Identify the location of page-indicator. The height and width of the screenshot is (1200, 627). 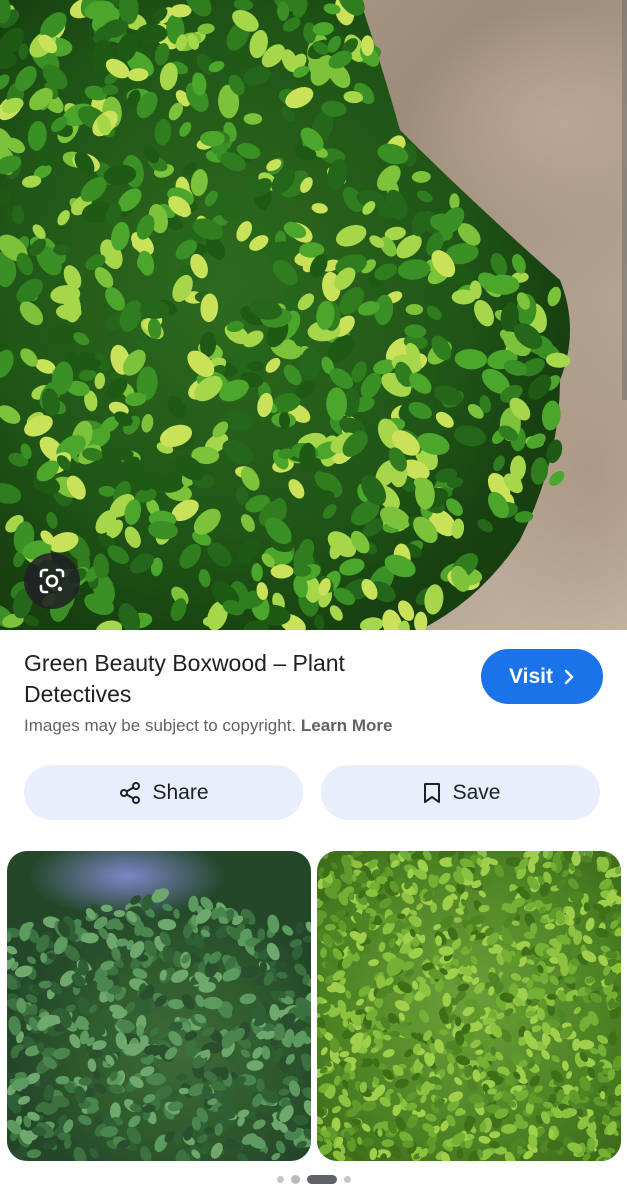
(313, 1179).